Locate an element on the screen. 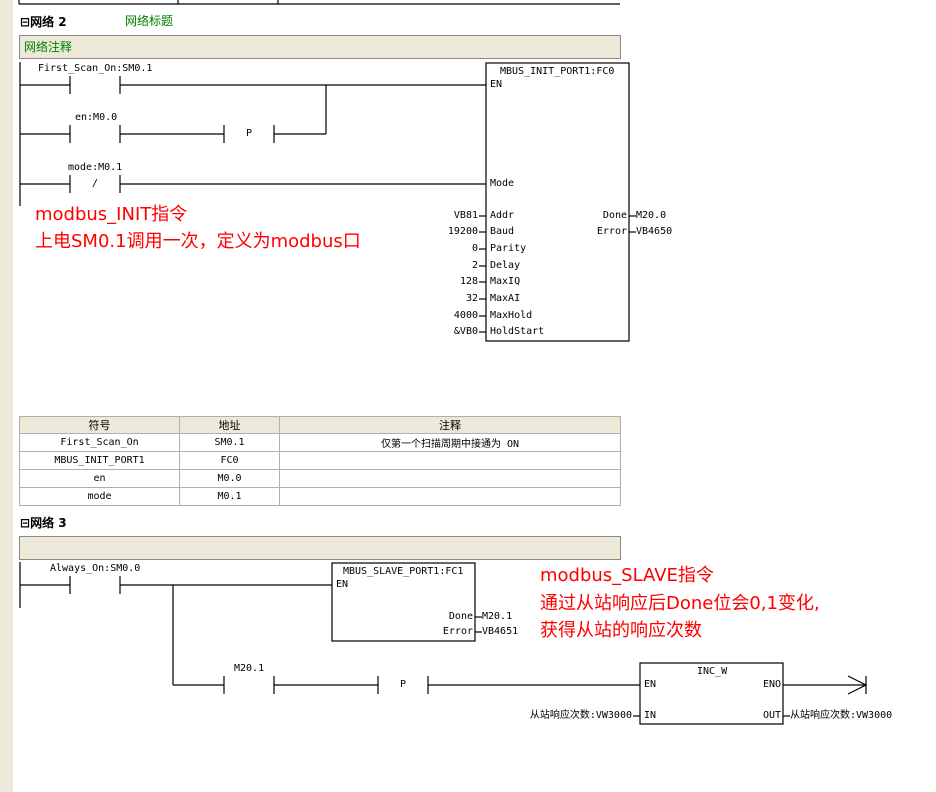 The height and width of the screenshot is (792, 936). annotation-slave-line-2: 通过从站响应后Done位会0,1变化, is located at coordinates (680, 603).